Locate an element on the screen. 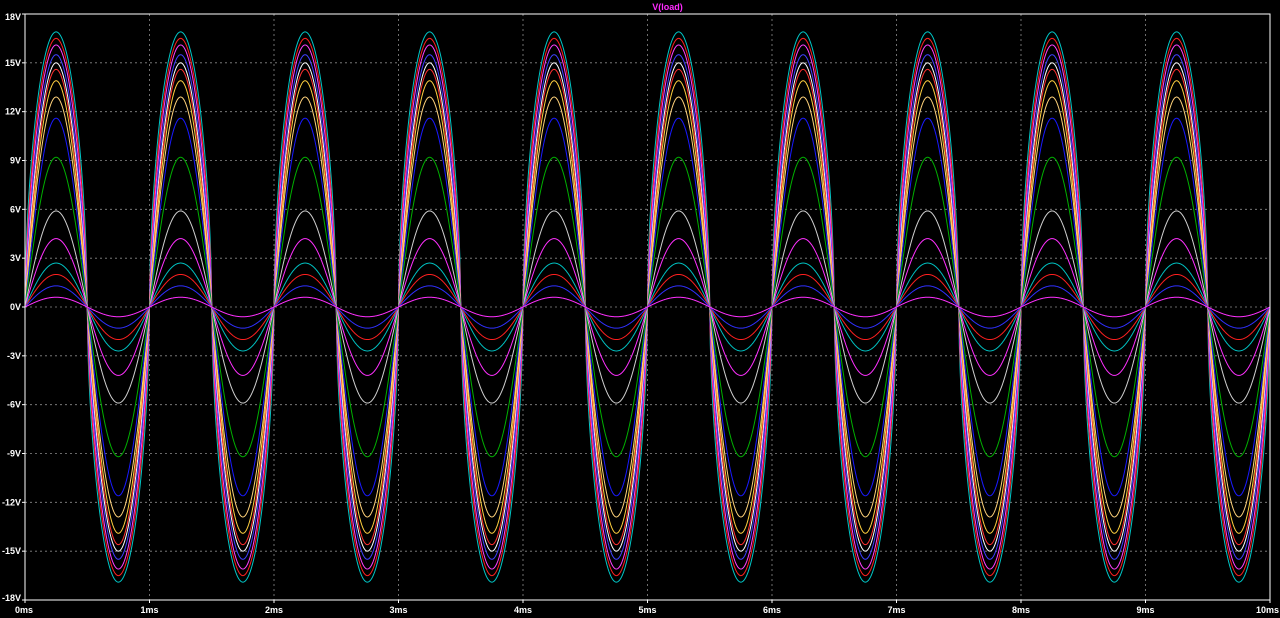 The width and height of the screenshot is (1280, 618). x-tick-label: 3ms is located at coordinates (398, 610).